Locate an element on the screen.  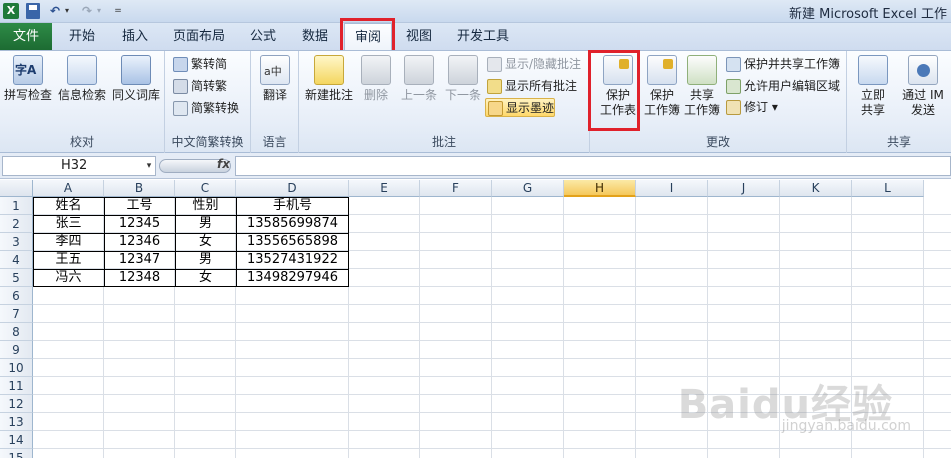
redo-icon: ↷ is located at coordinates (87, 11).